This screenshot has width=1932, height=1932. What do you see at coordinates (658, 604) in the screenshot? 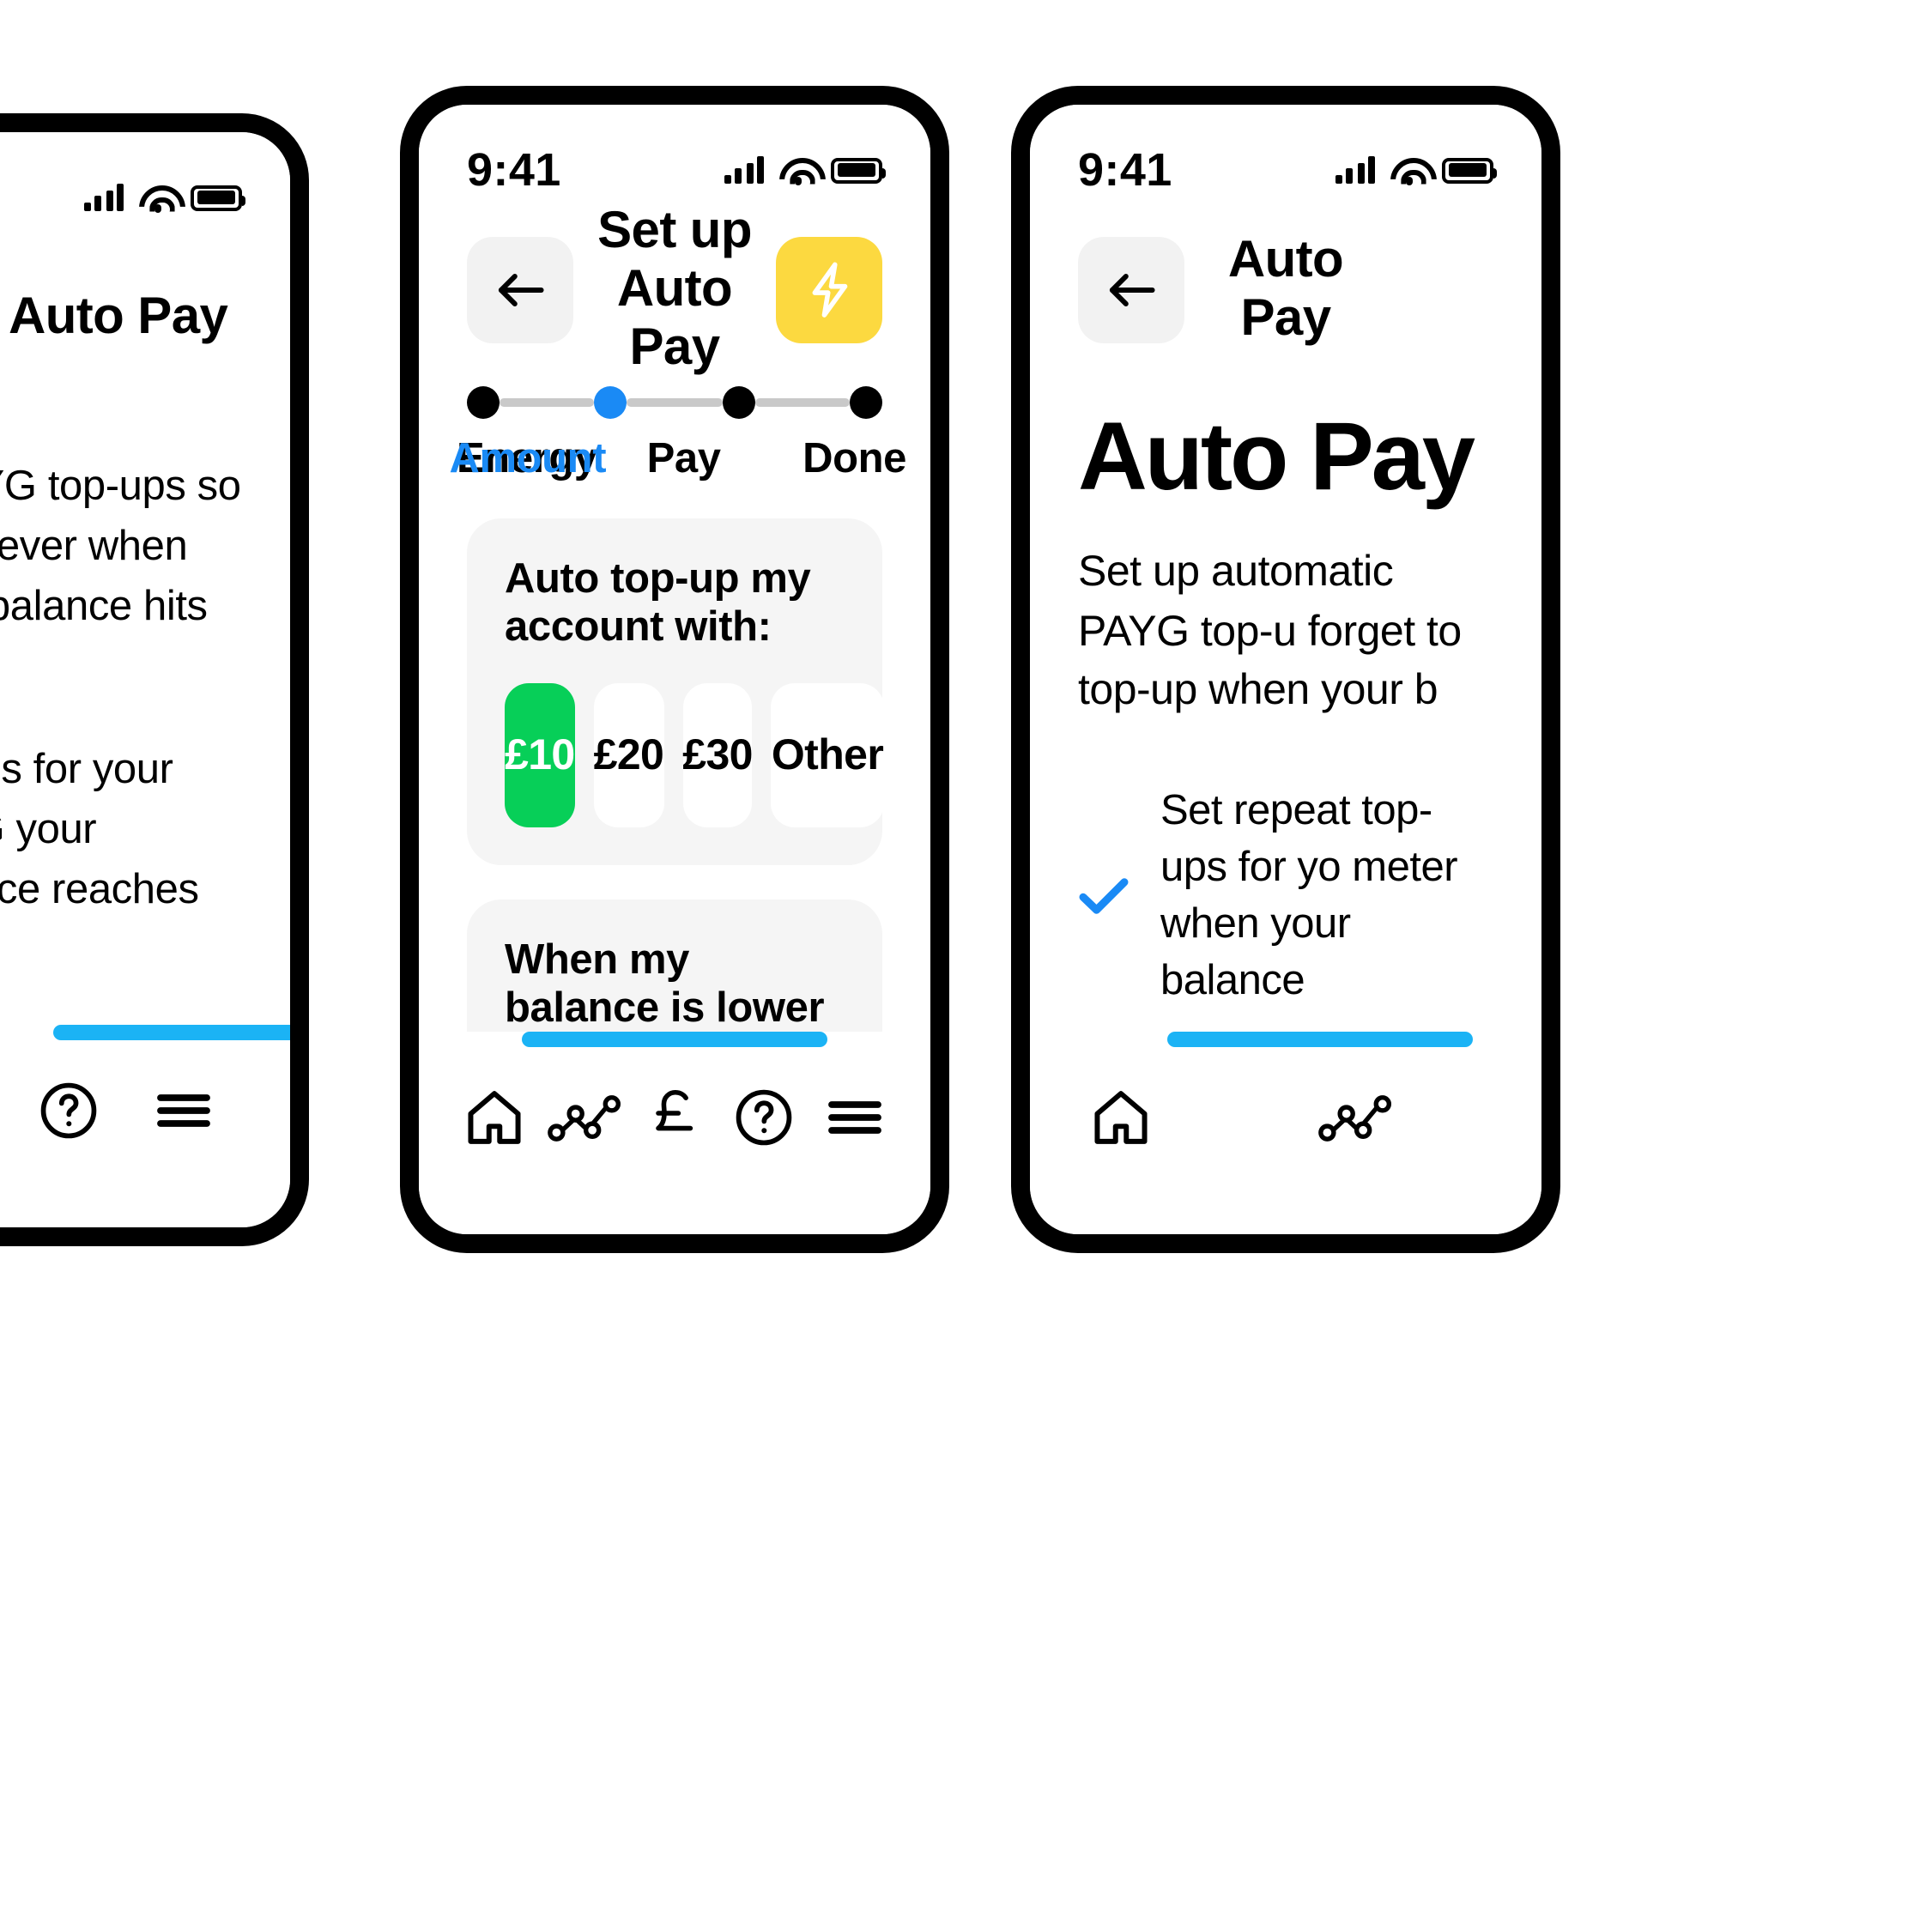
I see `topup-amount-title: Auto top-up my account with:` at bounding box center [658, 604].